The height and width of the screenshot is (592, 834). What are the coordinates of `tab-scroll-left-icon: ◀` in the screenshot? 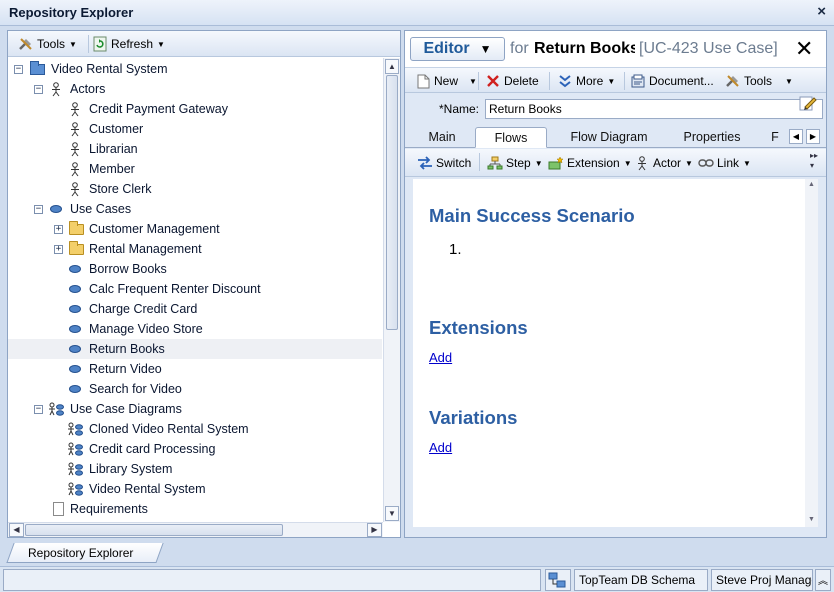 It's located at (796, 136).